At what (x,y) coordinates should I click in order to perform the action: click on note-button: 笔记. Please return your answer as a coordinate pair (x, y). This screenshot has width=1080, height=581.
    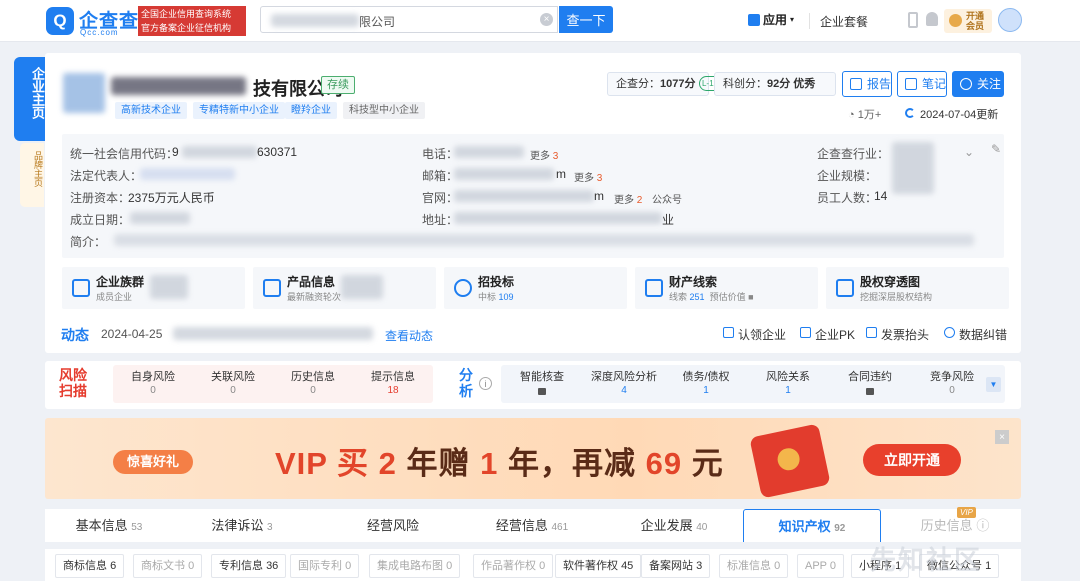
    Looking at the image, I should click on (922, 84).